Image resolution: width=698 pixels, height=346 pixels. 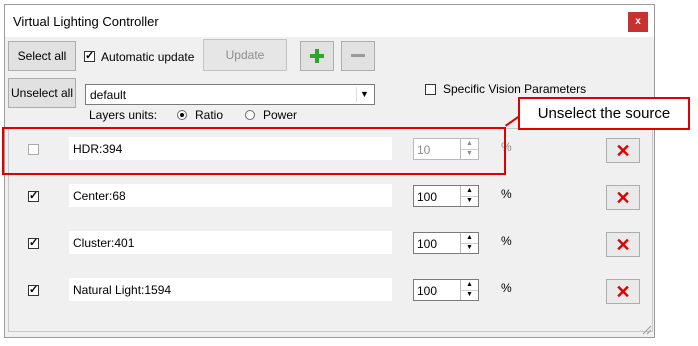 What do you see at coordinates (123, 115) in the screenshot?
I see `layers-units-label: Layers units:` at bounding box center [123, 115].